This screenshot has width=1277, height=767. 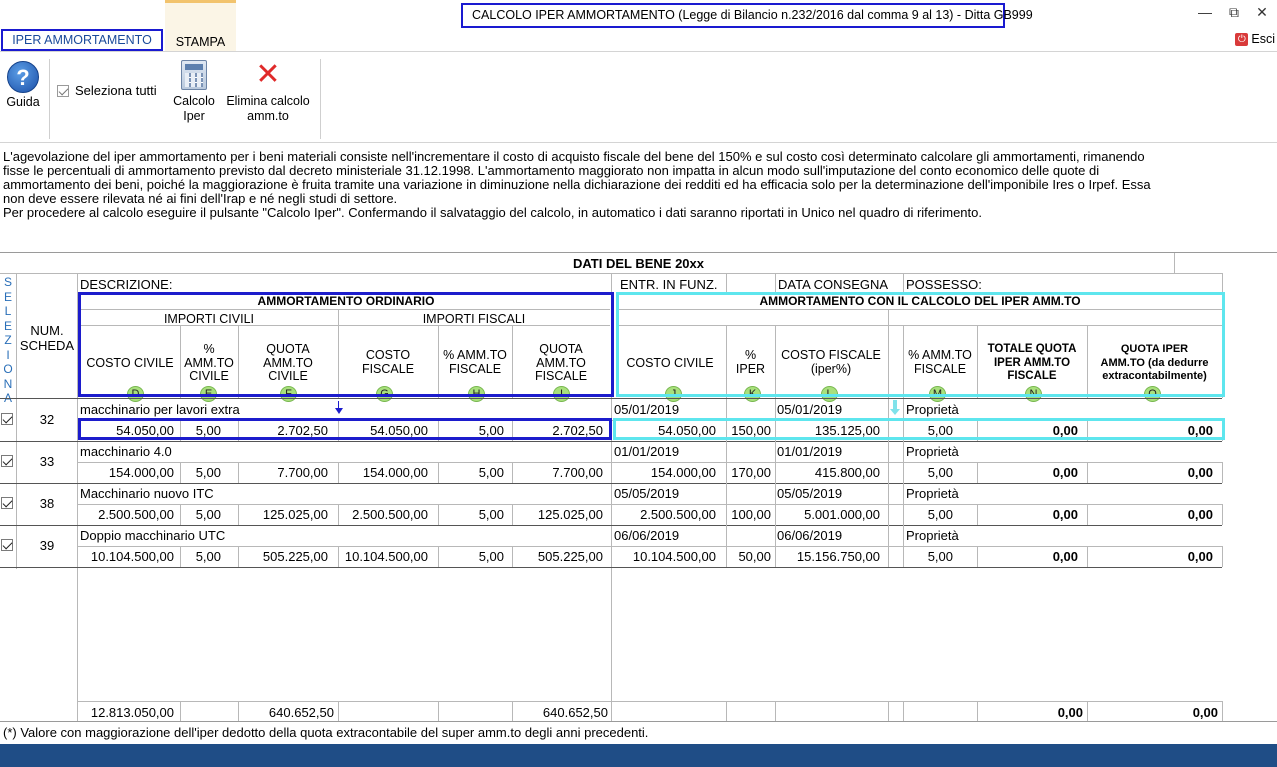 What do you see at coordinates (838, 556) in the screenshot?
I see `costo-fiscale-iper: 15.156.750,00` at bounding box center [838, 556].